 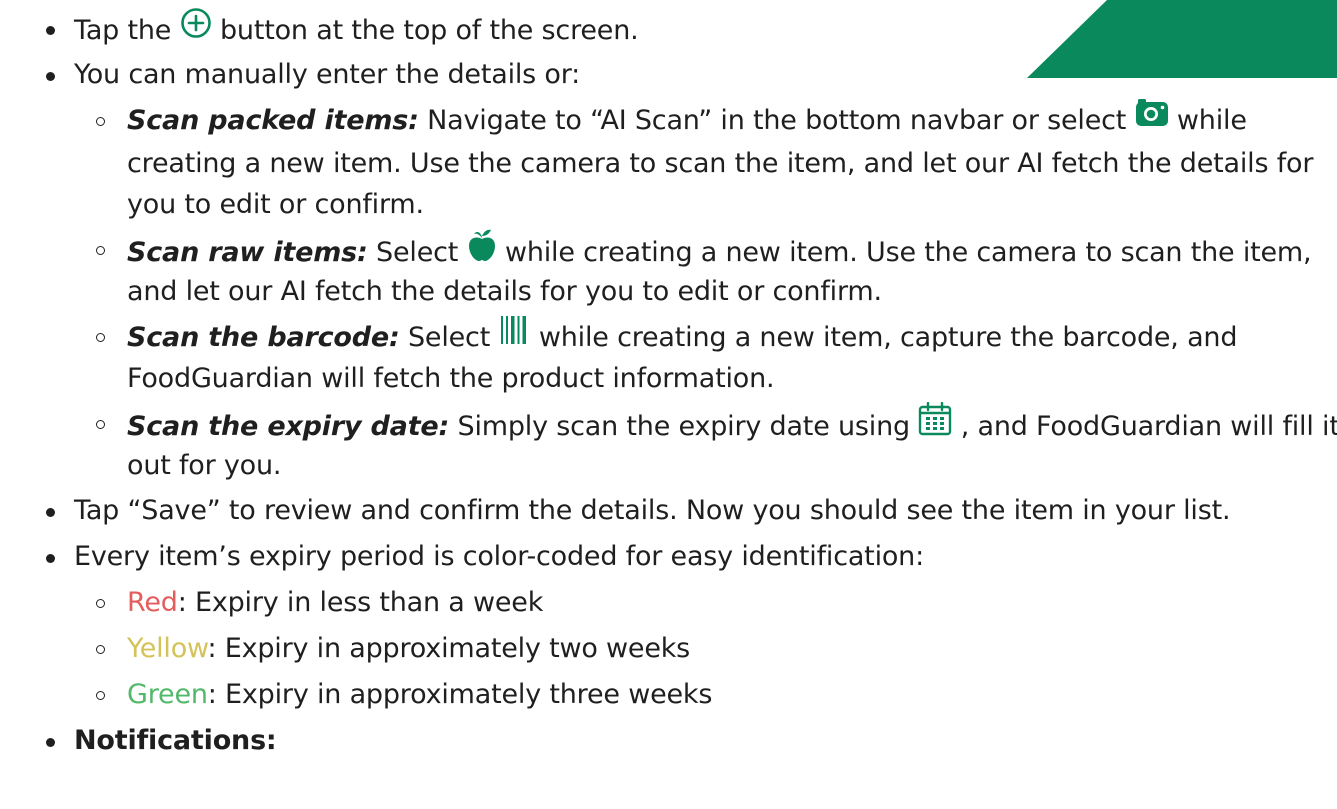 I want to click on plus-circle-icon, so click(x=196, y=28).